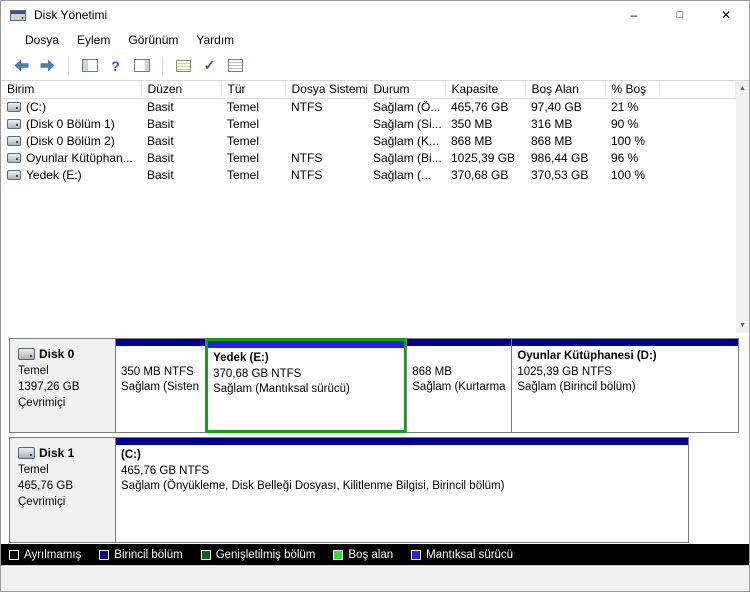 This screenshot has width=750, height=592. What do you see at coordinates (181, 90) in the screenshot?
I see `column-header-duzen: Düzen` at bounding box center [181, 90].